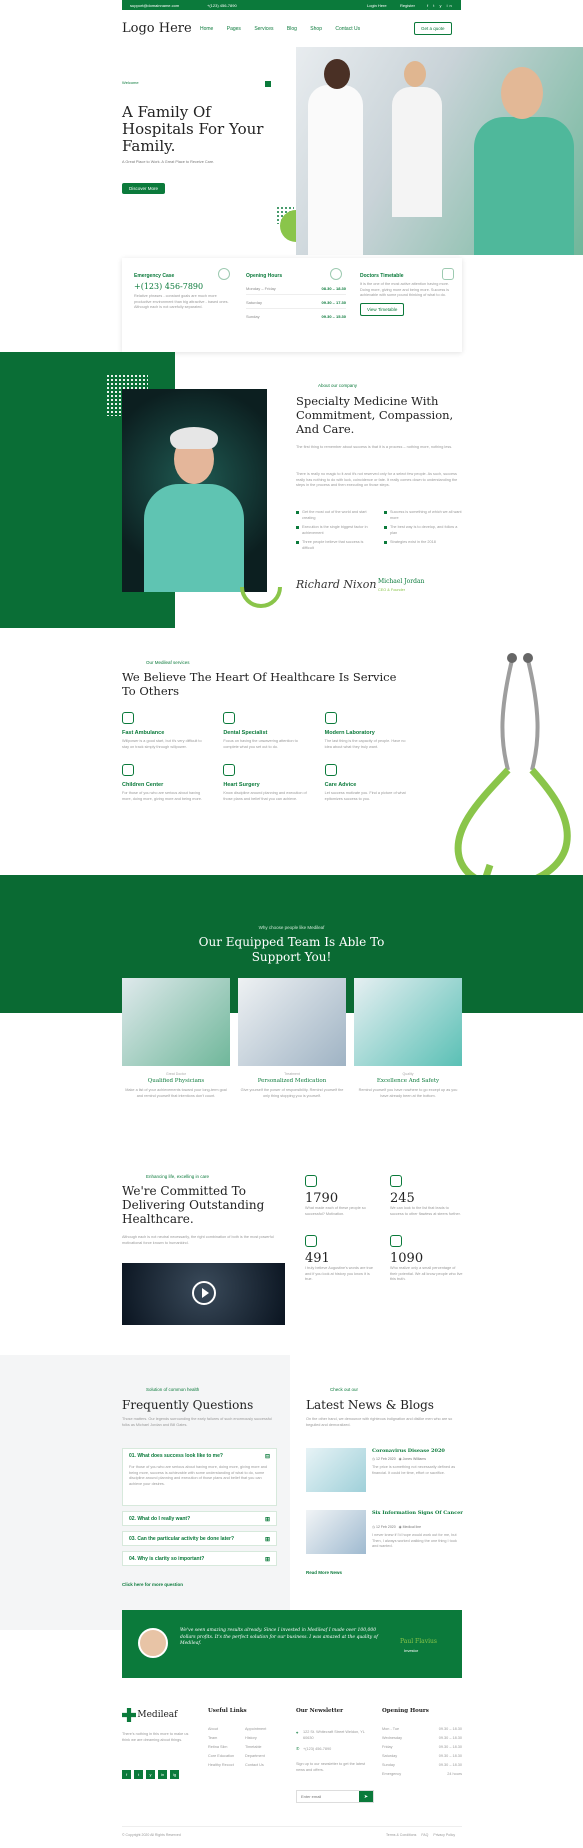  Describe the element at coordinates (176, 1456) in the screenshot. I see `faq-question: 01. What does success look like to me?` at that location.